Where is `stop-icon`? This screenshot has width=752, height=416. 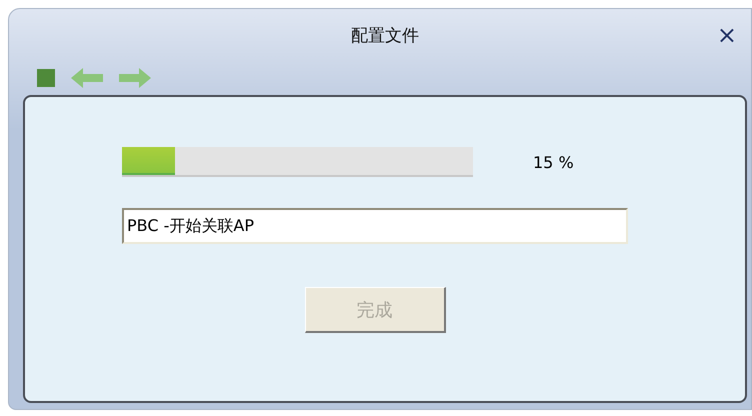 stop-icon is located at coordinates (46, 78).